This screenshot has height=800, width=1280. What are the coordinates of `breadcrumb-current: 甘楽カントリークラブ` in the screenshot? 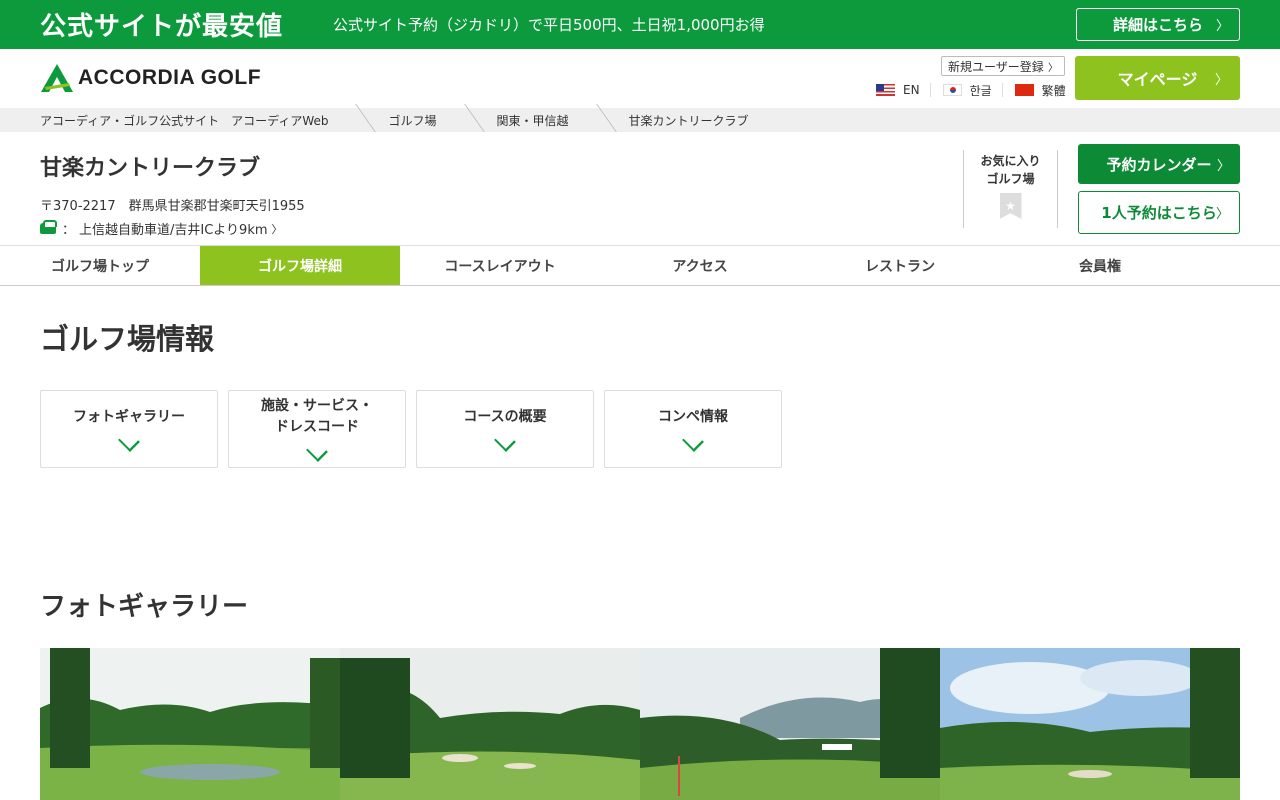 It's located at (688, 120).